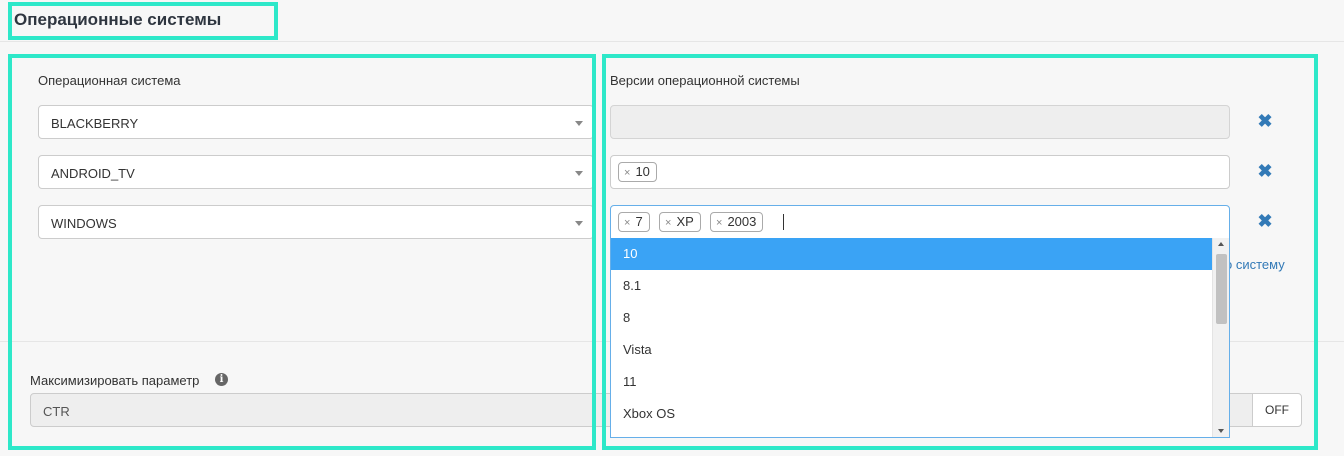  What do you see at coordinates (672, 41) in the screenshot?
I see `header-divider` at bounding box center [672, 41].